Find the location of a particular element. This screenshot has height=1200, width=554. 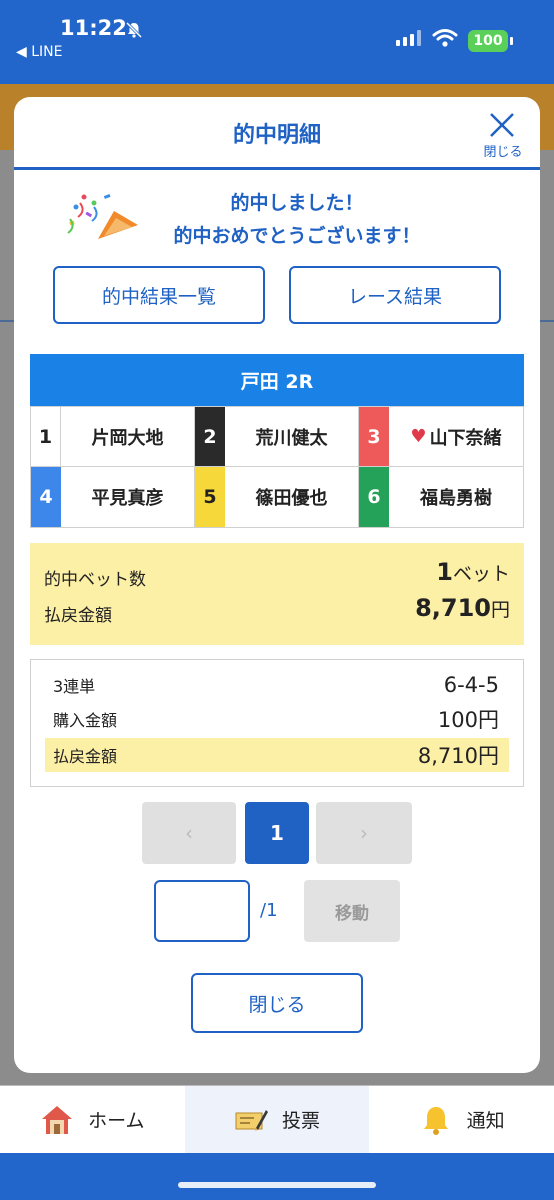

tab-home: ホーム is located at coordinates (92, 1119).